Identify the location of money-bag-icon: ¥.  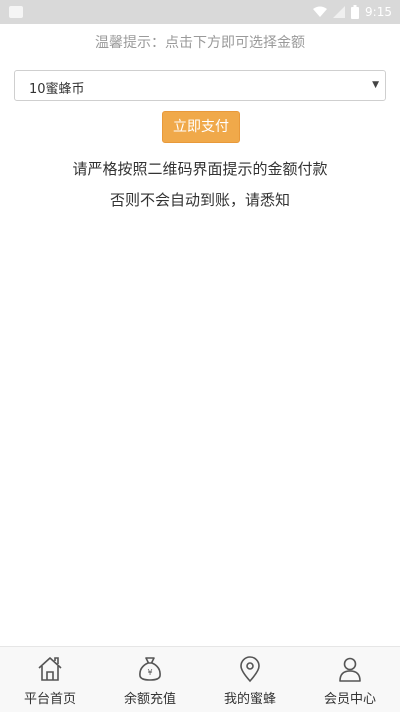
(150, 669).